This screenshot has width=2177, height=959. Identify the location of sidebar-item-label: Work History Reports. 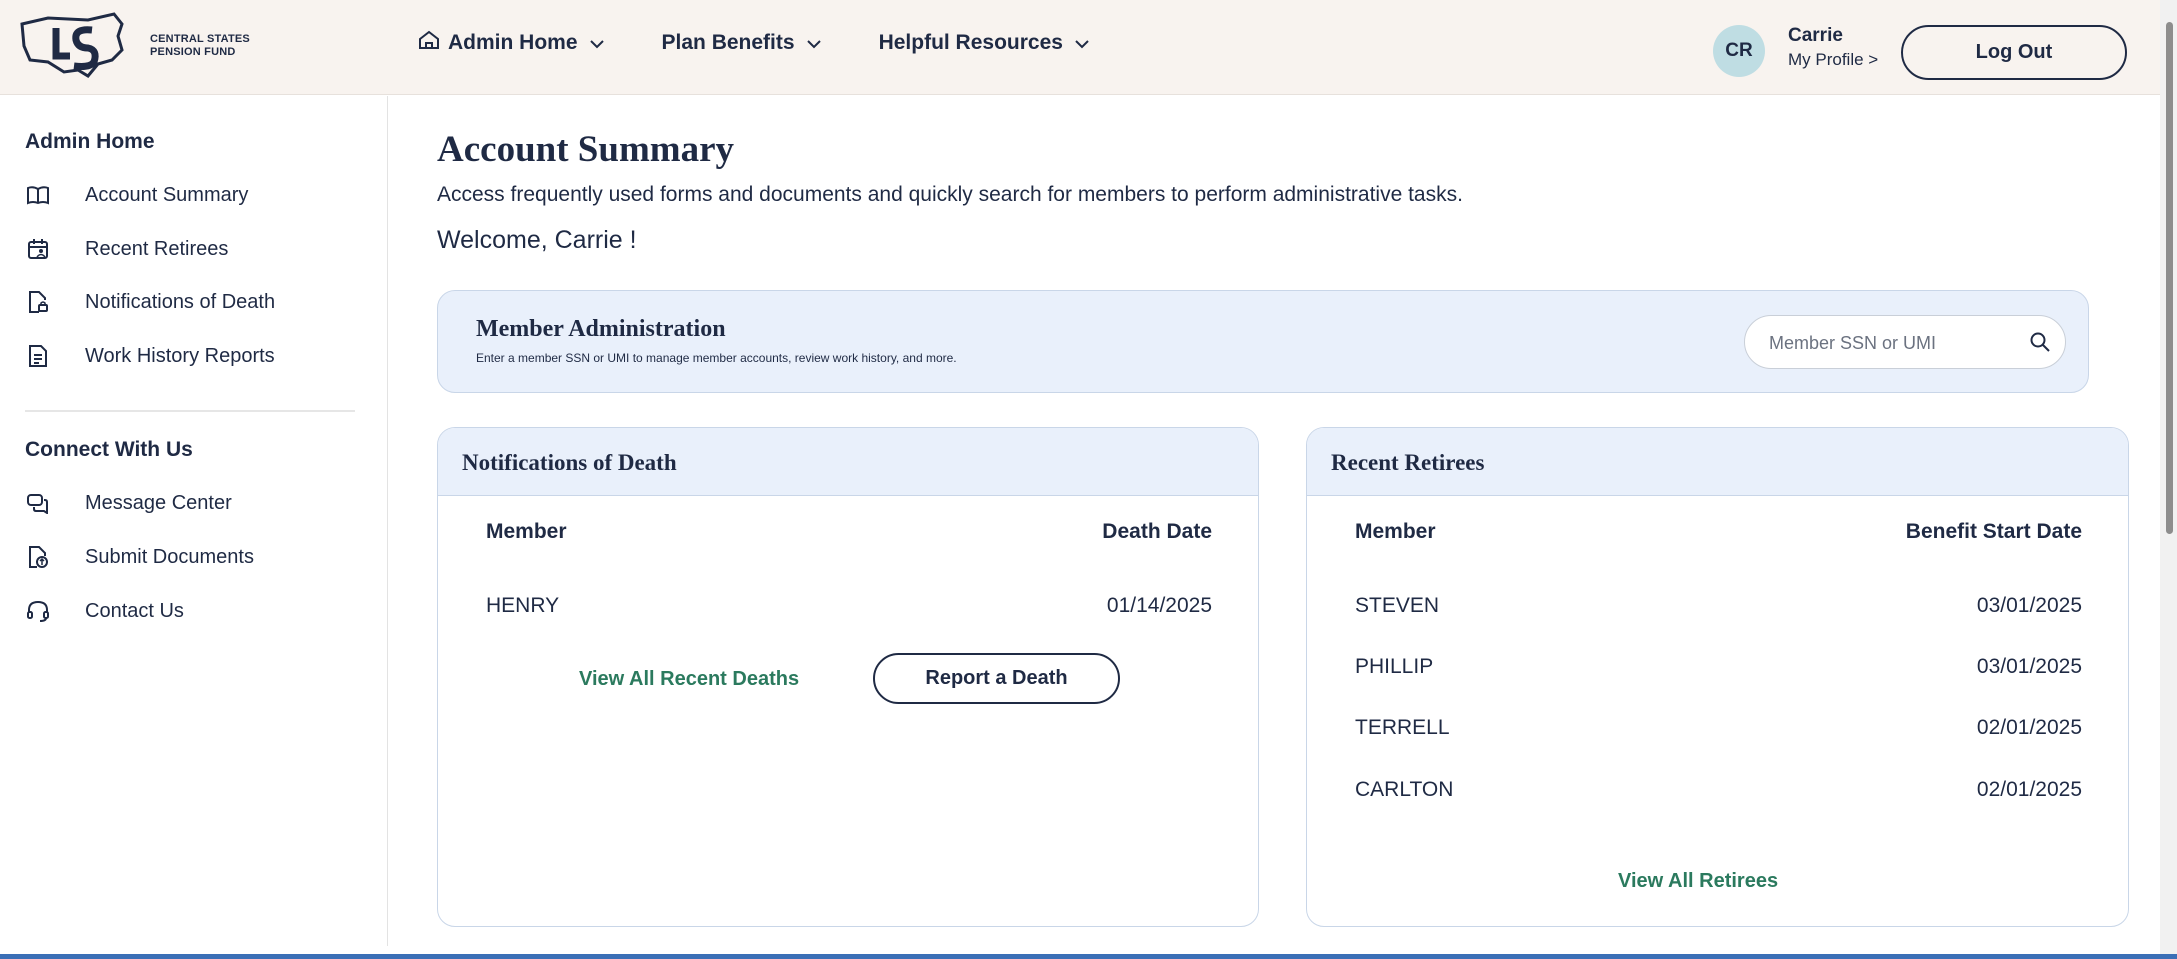
(180, 355).